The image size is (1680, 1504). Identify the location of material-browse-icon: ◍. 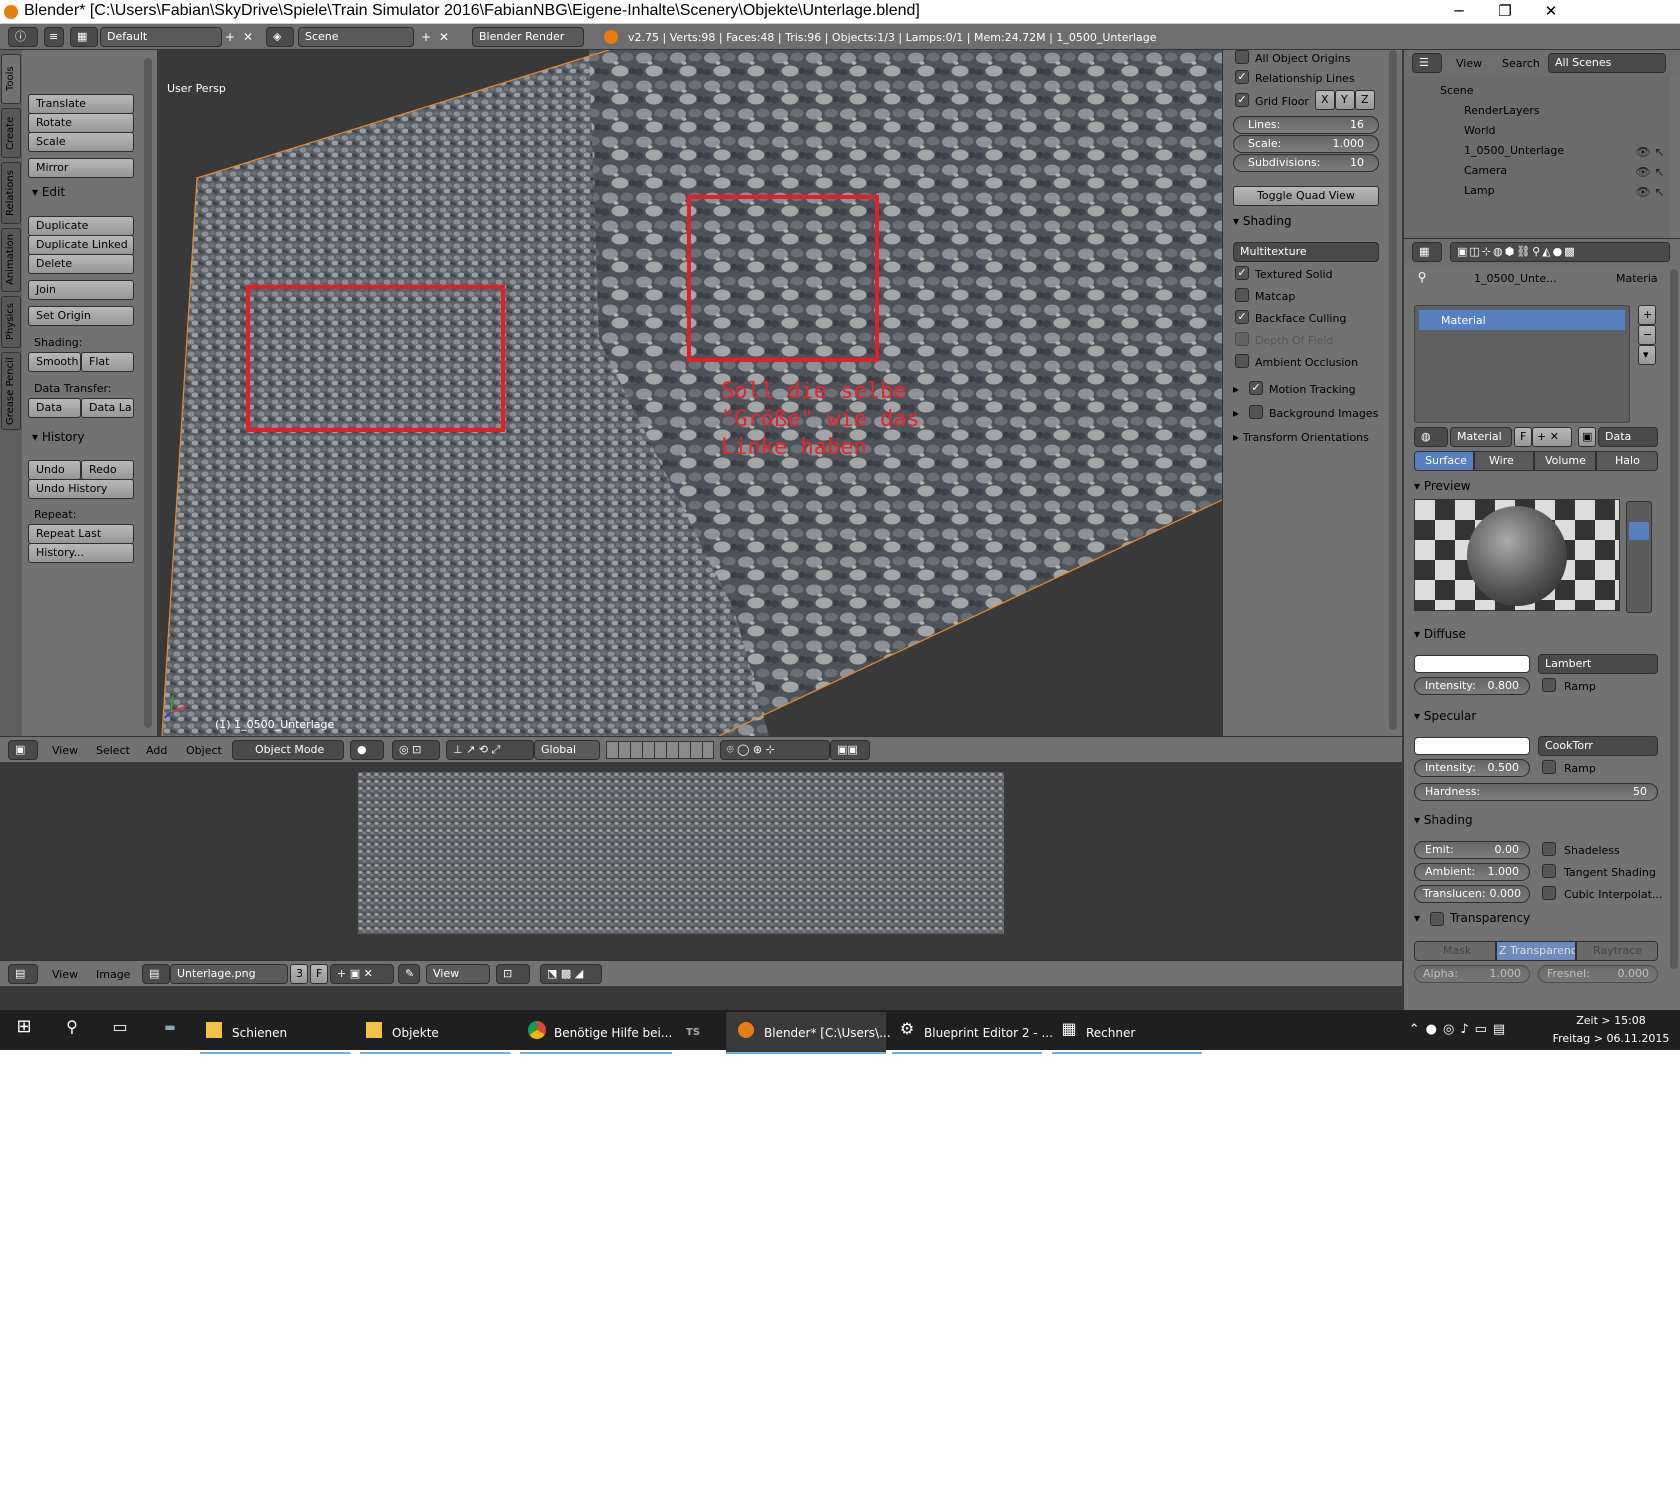
(1431, 437).